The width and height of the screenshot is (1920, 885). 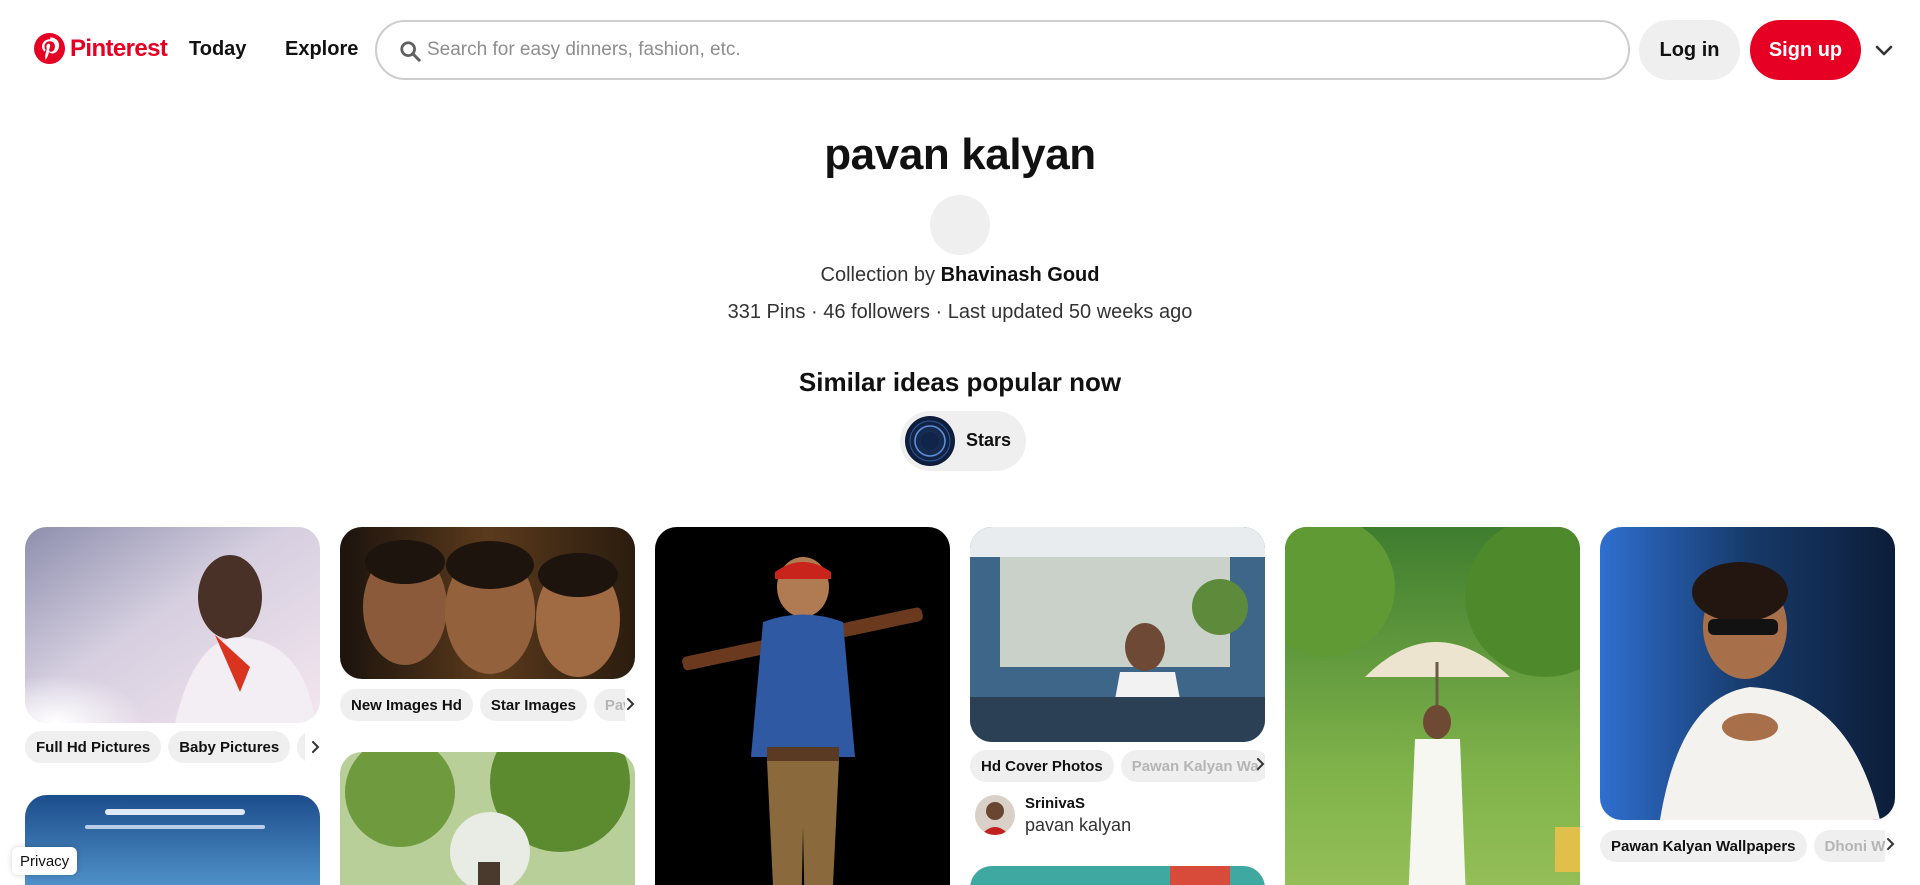 I want to click on tag-chip: Baby Pictures, so click(x=229, y=747).